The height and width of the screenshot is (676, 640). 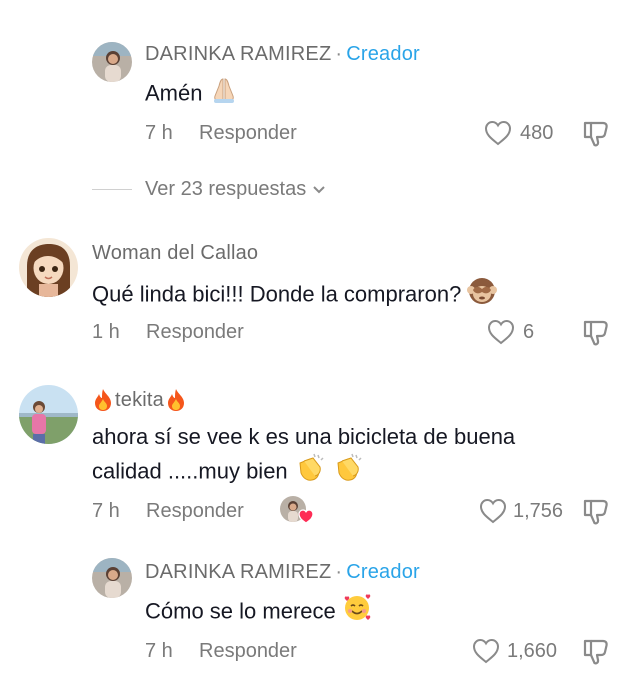 I want to click on comment-author-line: tekita, so click(x=139, y=400).